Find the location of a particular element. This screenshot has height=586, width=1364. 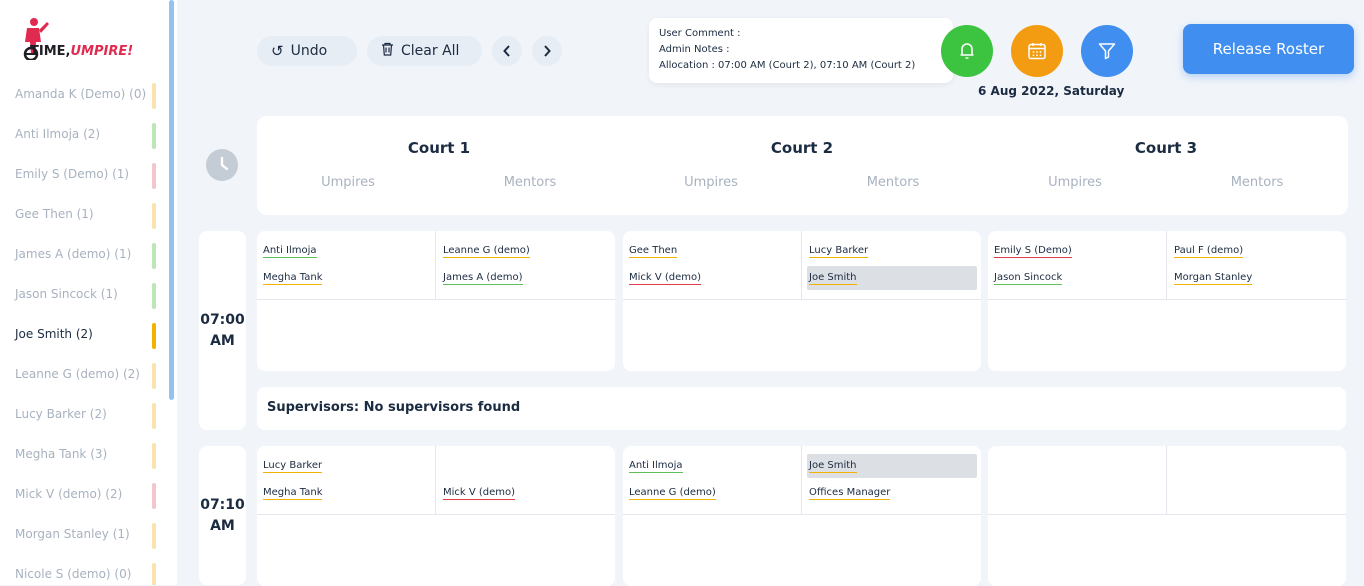

assigned-person: Gee Then is located at coordinates (653, 251).